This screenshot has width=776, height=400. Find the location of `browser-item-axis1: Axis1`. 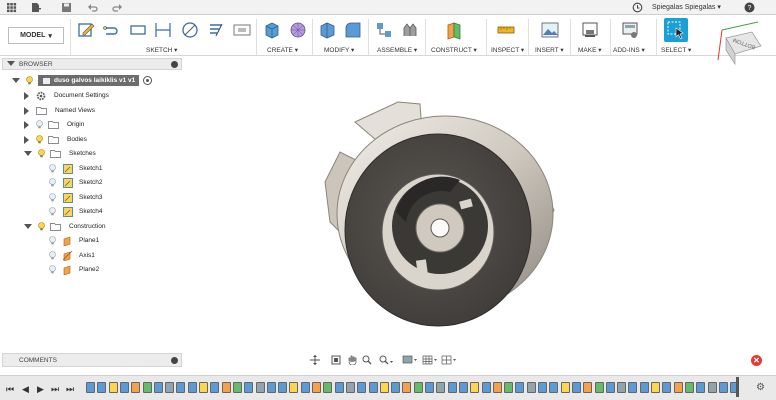

browser-item-axis1: Axis1 is located at coordinates (71, 255).